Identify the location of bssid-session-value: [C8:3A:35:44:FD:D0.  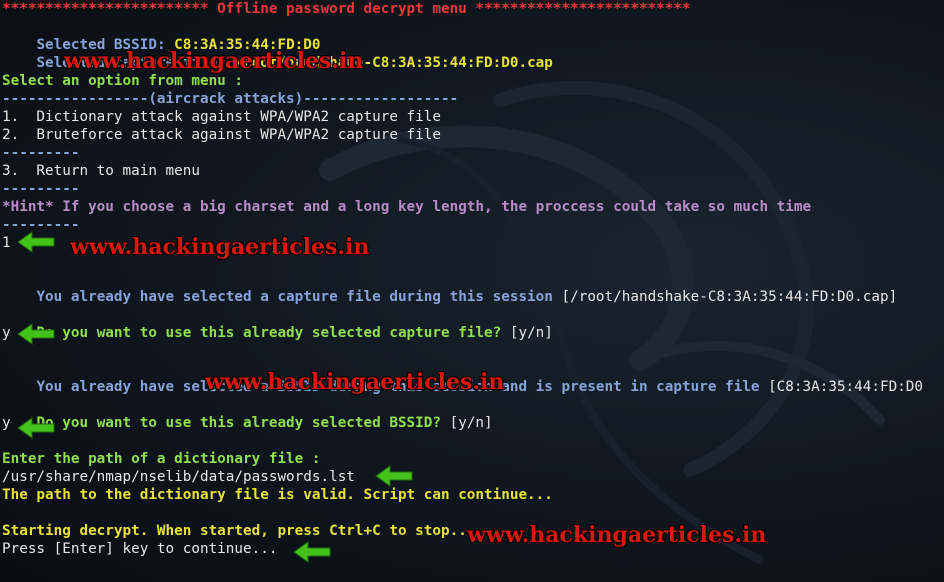
(846, 387).